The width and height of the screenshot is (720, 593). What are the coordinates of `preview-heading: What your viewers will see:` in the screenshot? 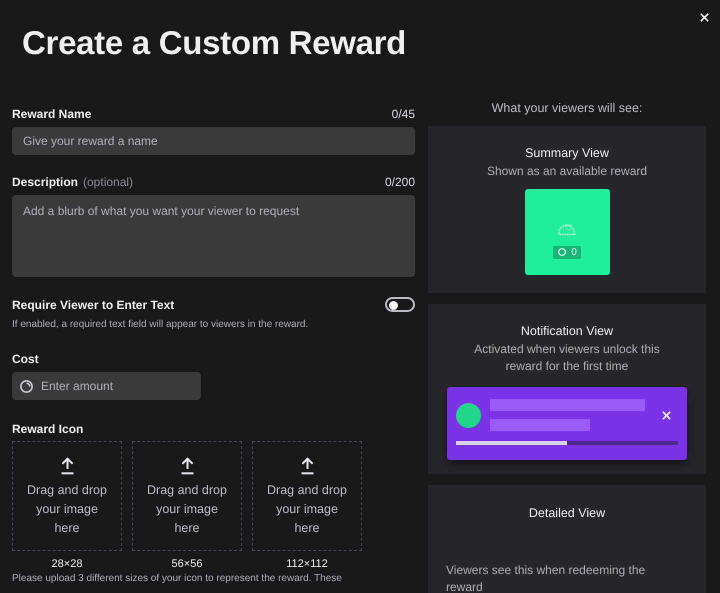 It's located at (567, 108).